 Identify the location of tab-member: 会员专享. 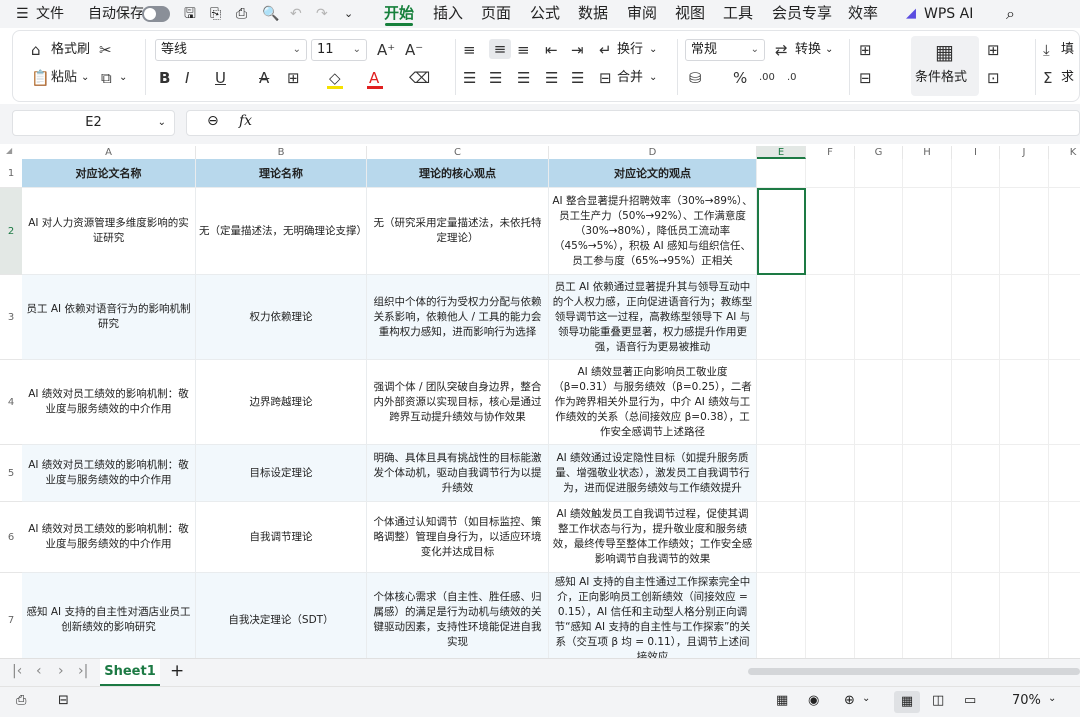
(802, 14).